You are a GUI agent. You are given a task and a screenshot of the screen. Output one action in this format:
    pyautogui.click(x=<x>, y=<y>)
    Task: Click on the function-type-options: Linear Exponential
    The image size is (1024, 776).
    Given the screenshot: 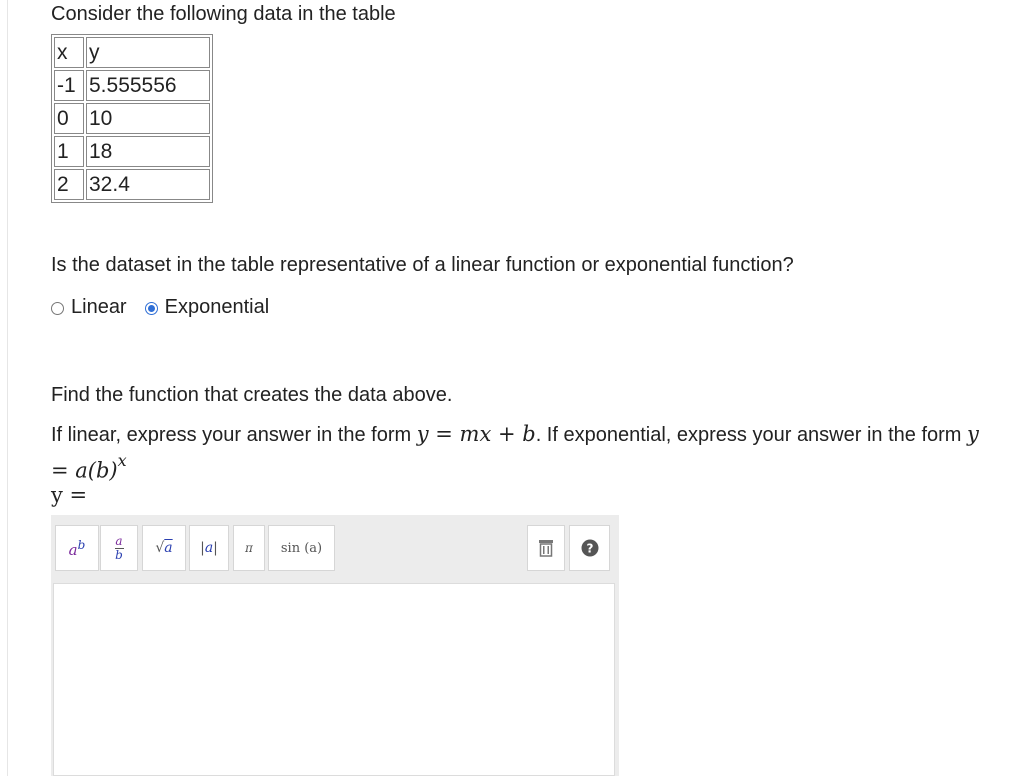 What is the action you would take?
    pyautogui.click(x=169, y=307)
    